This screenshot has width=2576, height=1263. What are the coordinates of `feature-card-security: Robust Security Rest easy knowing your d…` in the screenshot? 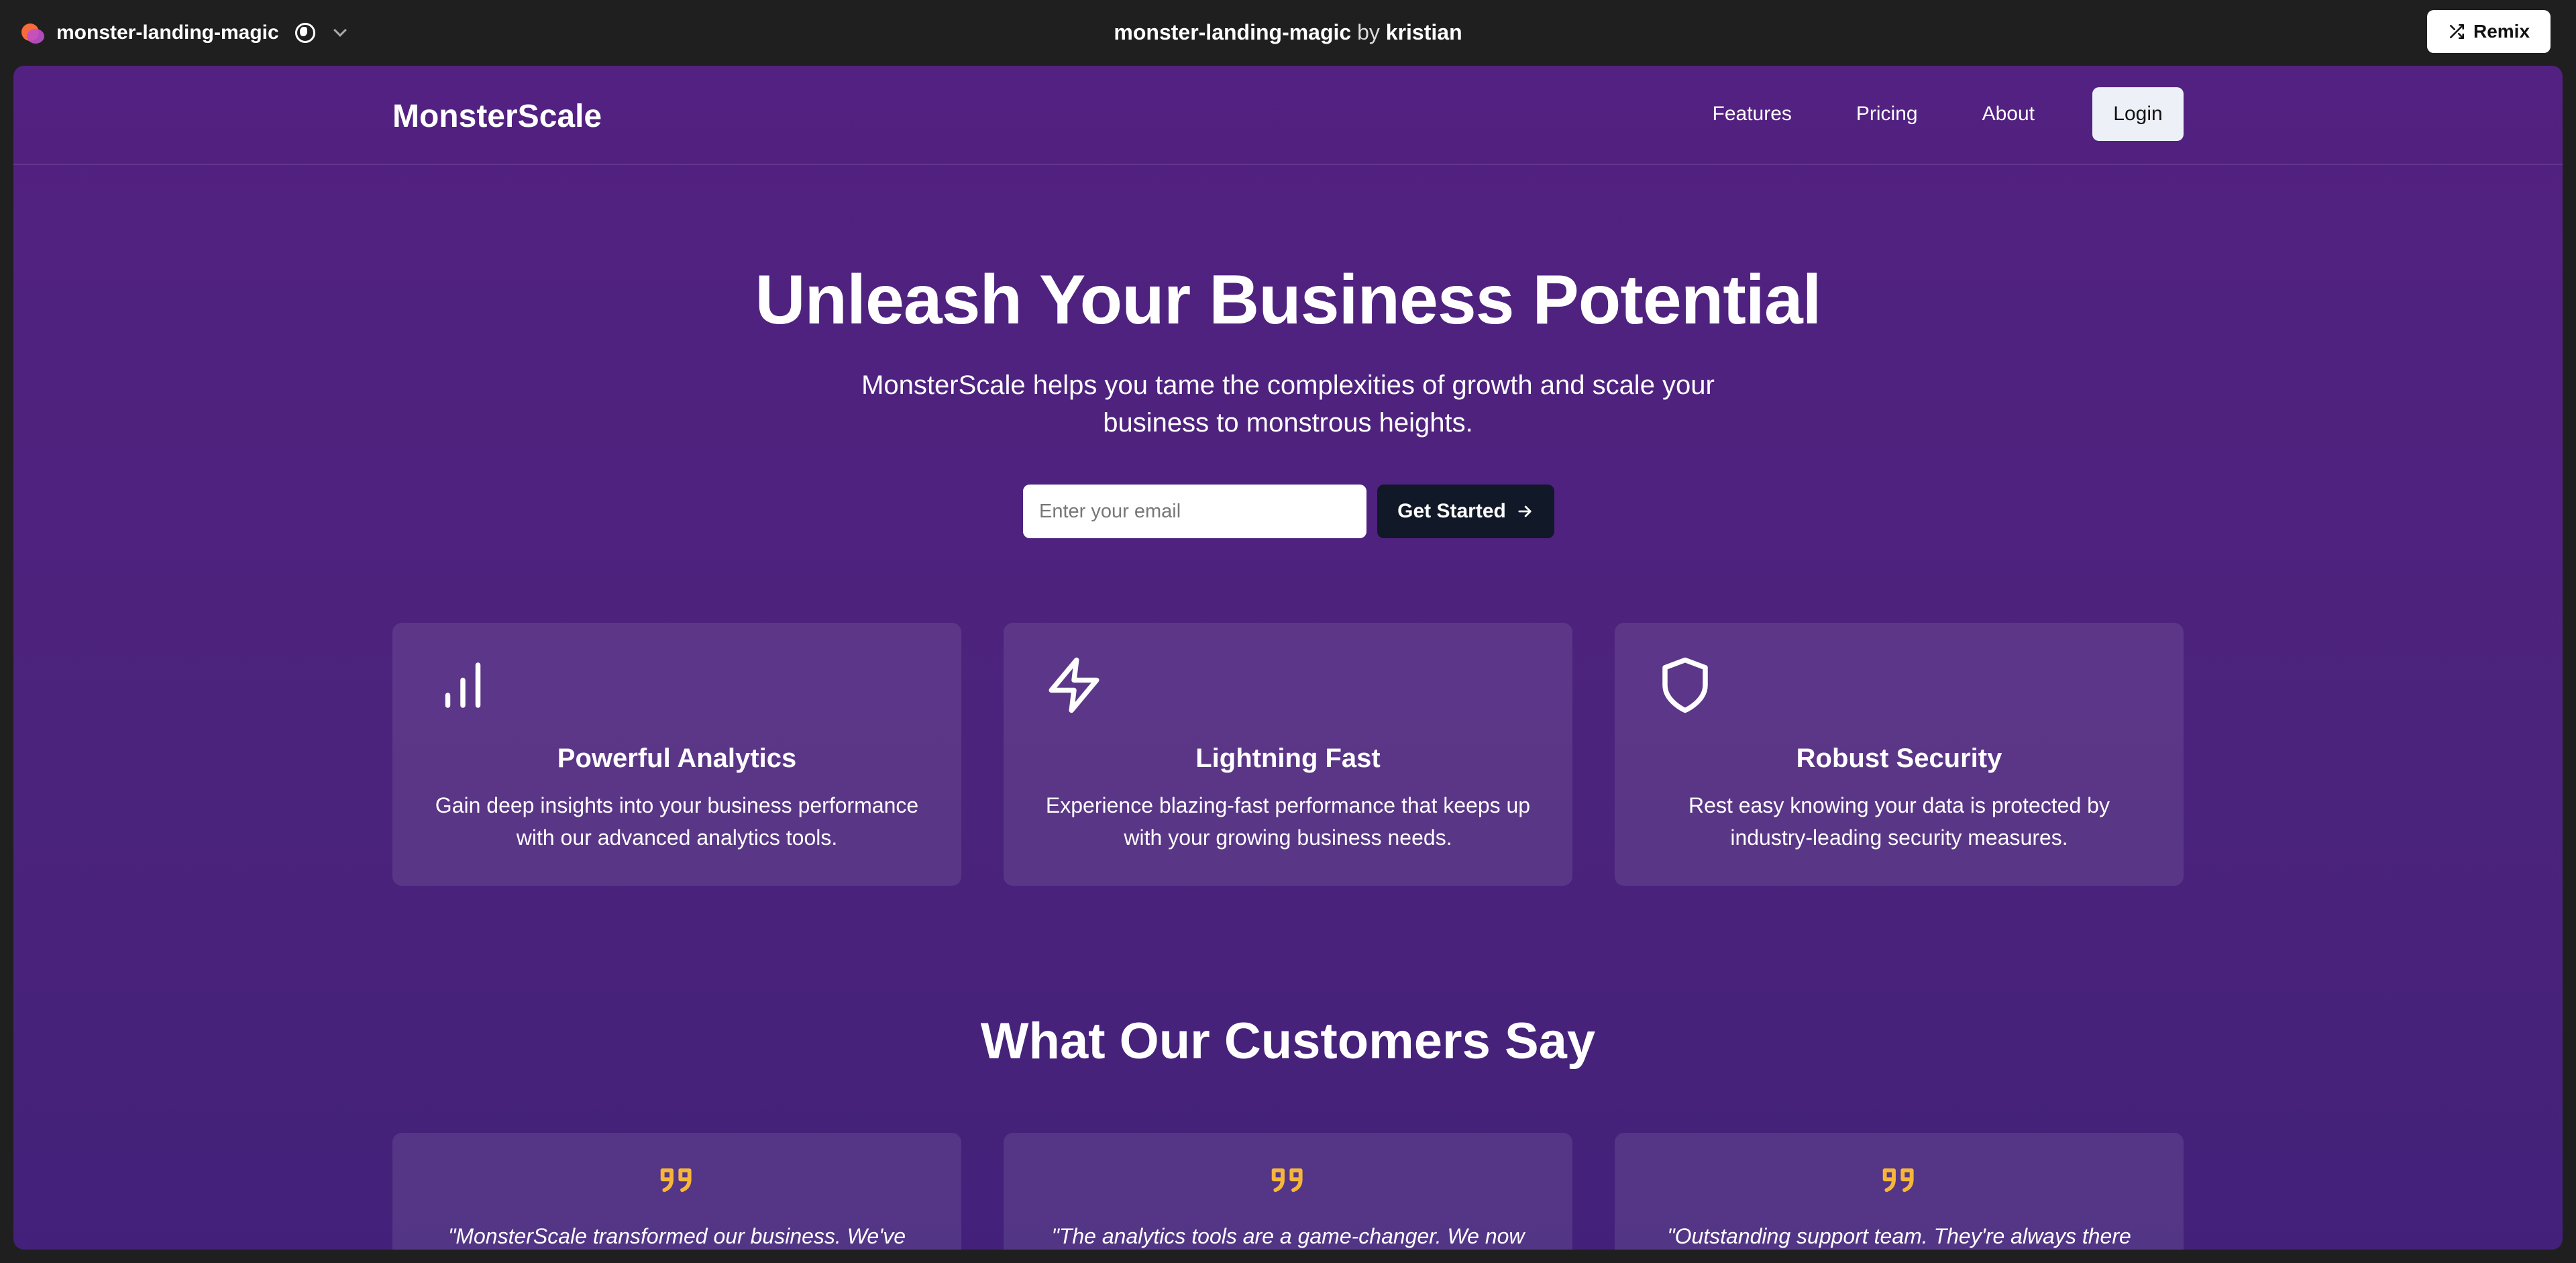 It's located at (1899, 754).